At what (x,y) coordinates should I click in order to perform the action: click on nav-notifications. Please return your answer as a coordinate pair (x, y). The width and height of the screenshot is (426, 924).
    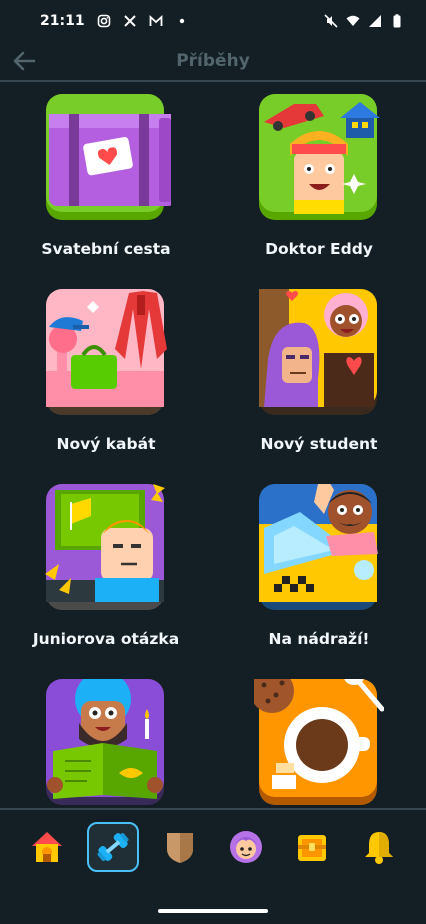
    Looking at the image, I should click on (379, 847).